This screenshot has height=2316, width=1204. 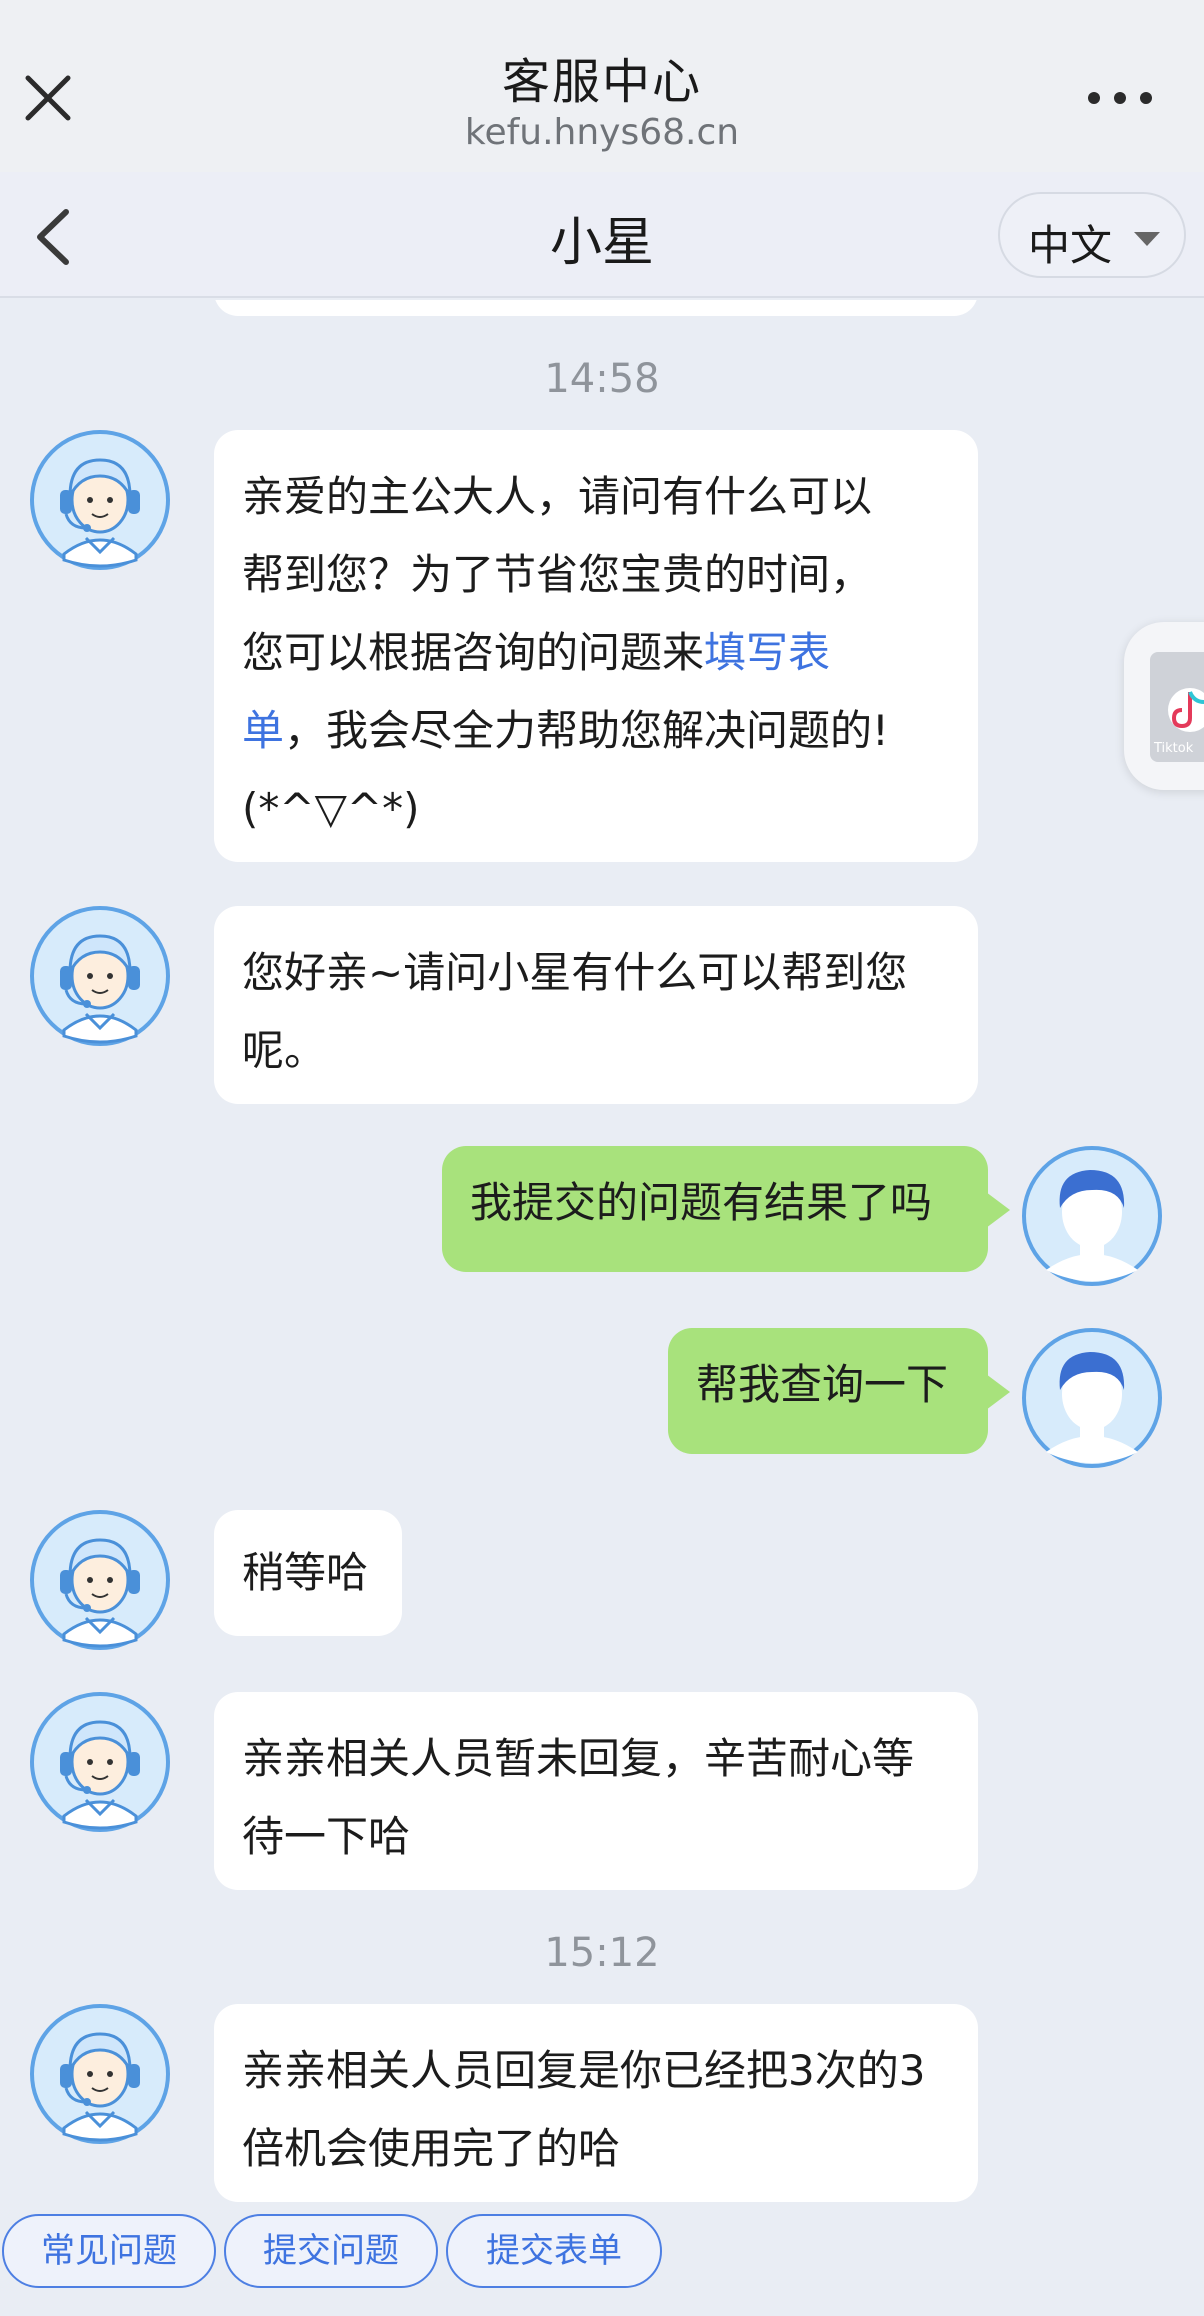 I want to click on faq-button: 常见问题, so click(x=109, y=2251).